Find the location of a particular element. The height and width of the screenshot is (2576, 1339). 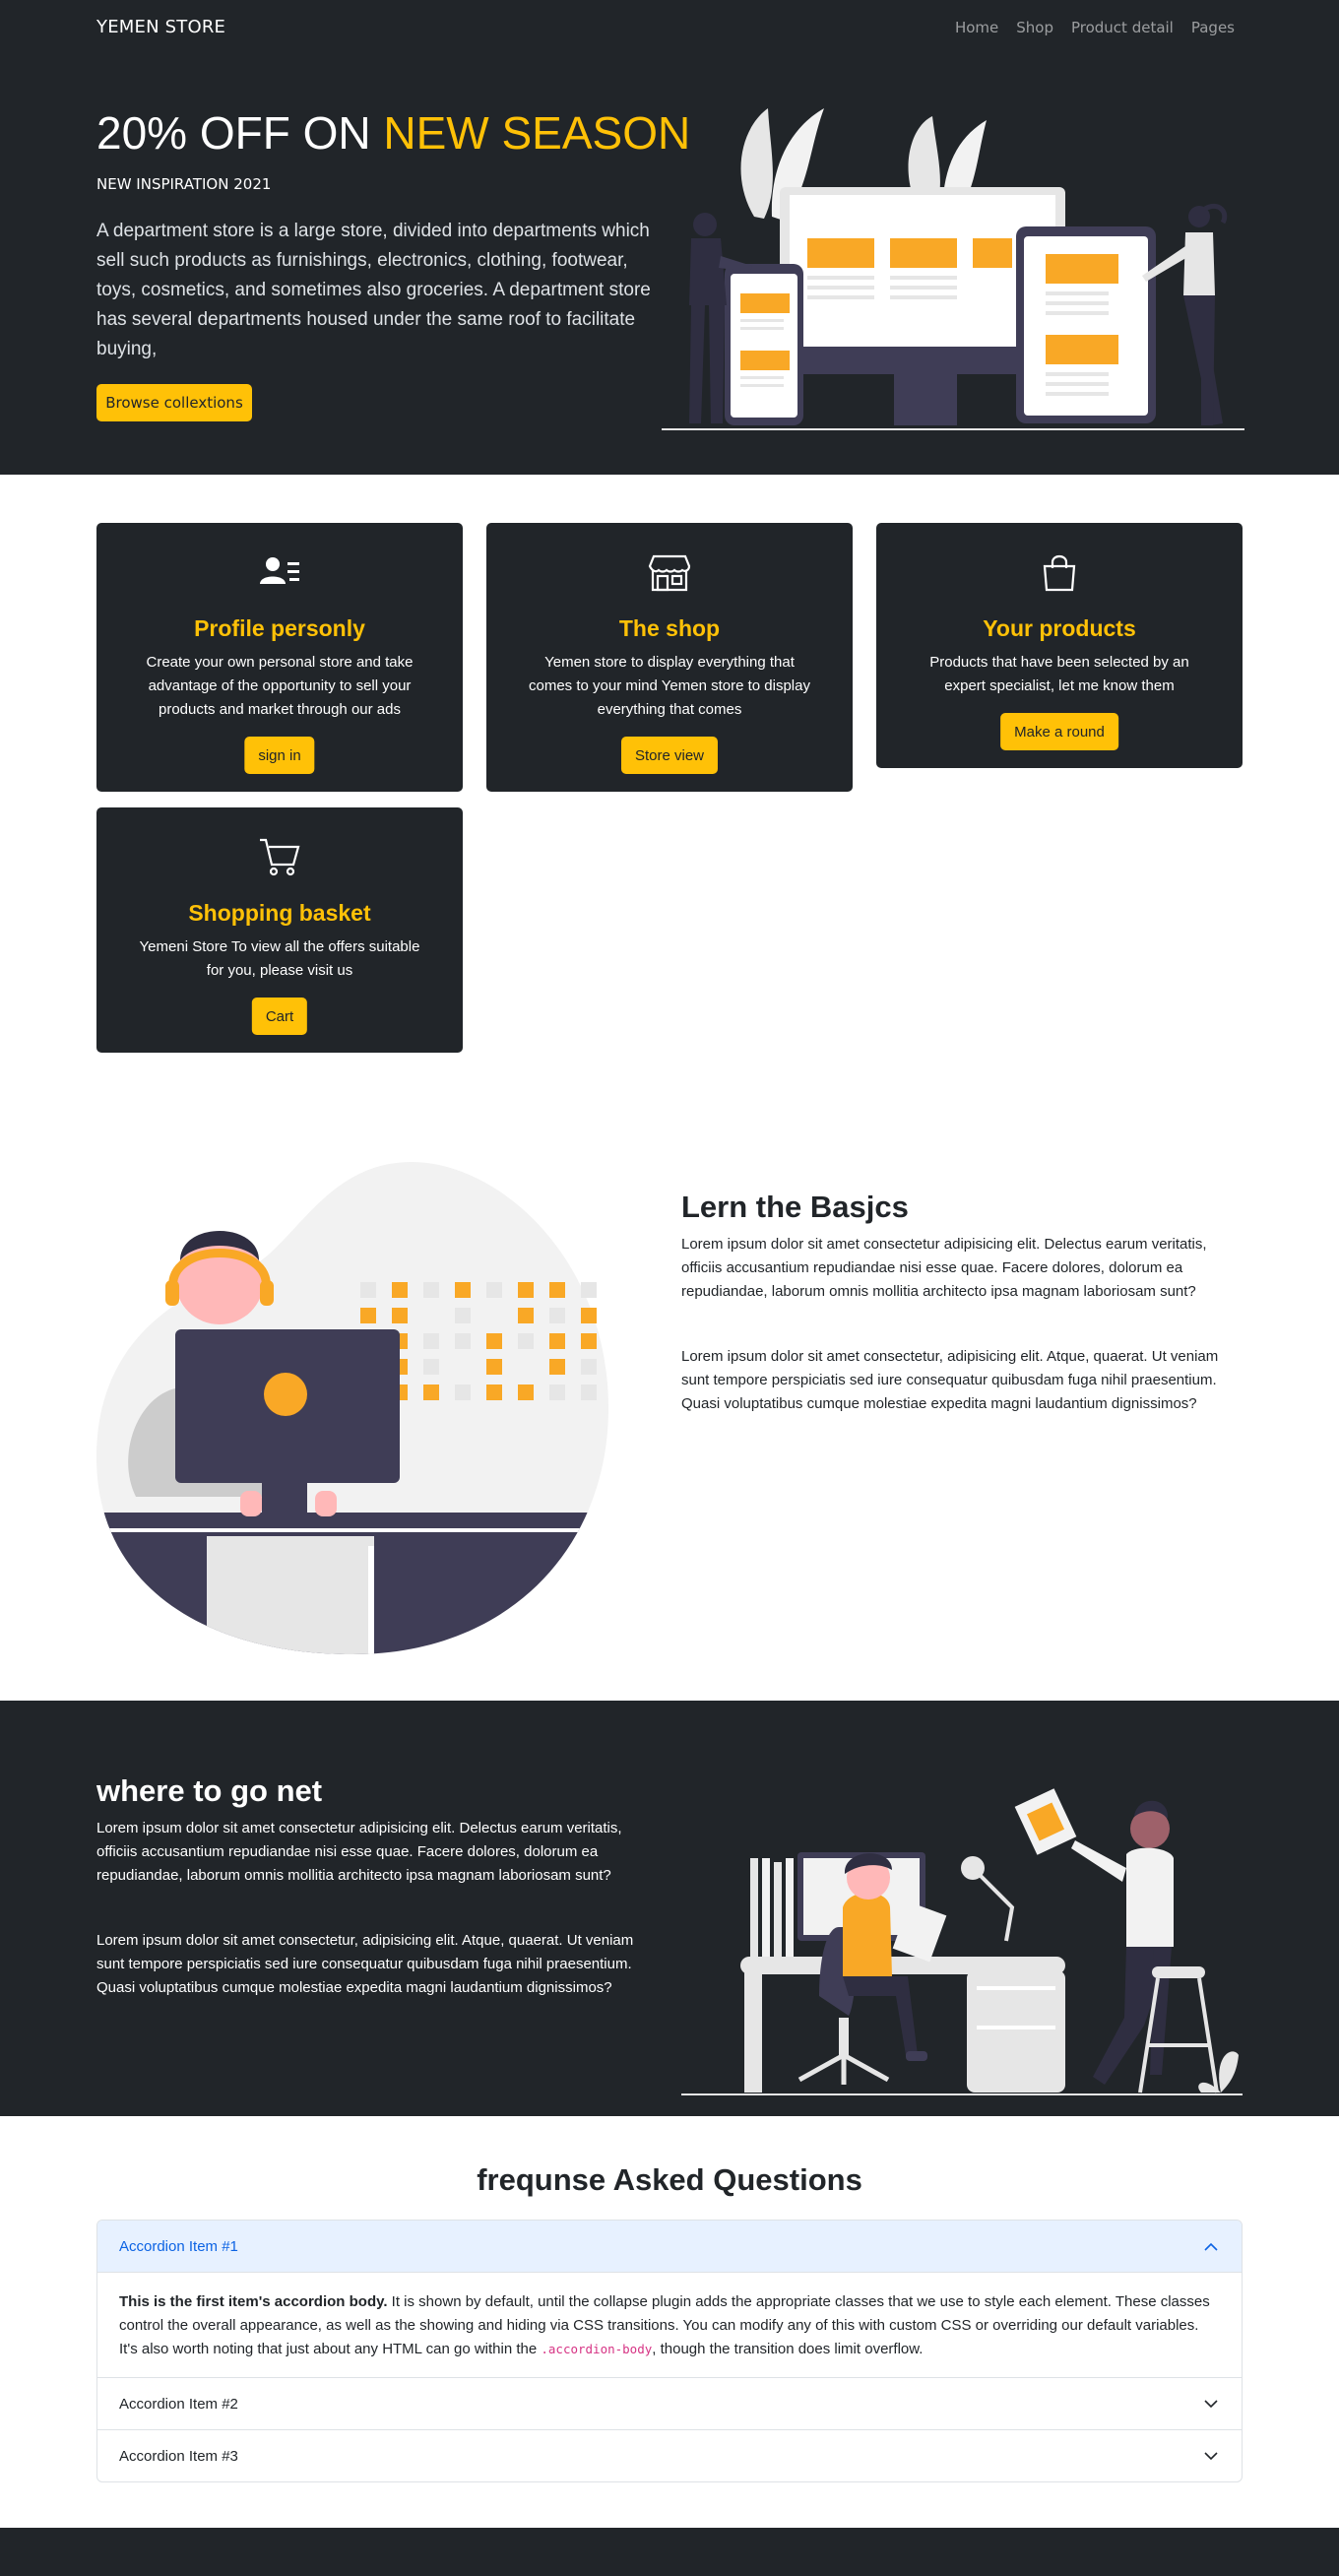

accordion-body-strong: This is the first item's accordion body. is located at coordinates (253, 2301).